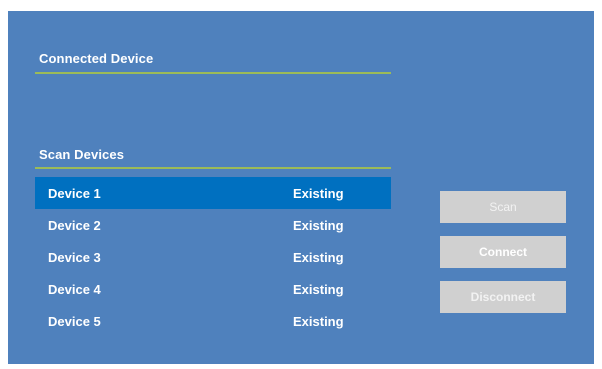 The width and height of the screenshot is (602, 369). I want to click on disconnect-button: Disconnect, so click(503, 297).